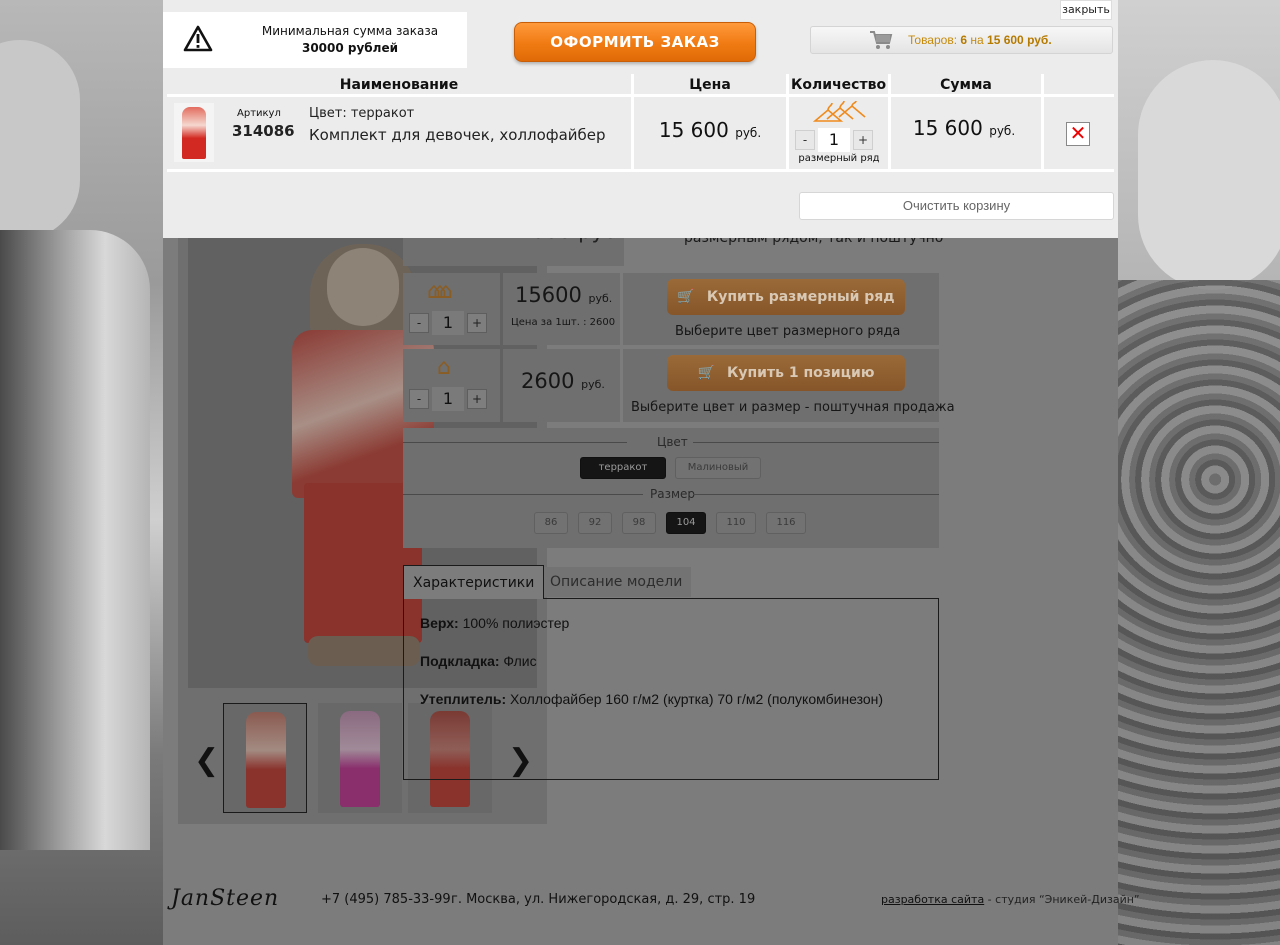  I want to click on column-header-sum: Сумма, so click(966, 85).